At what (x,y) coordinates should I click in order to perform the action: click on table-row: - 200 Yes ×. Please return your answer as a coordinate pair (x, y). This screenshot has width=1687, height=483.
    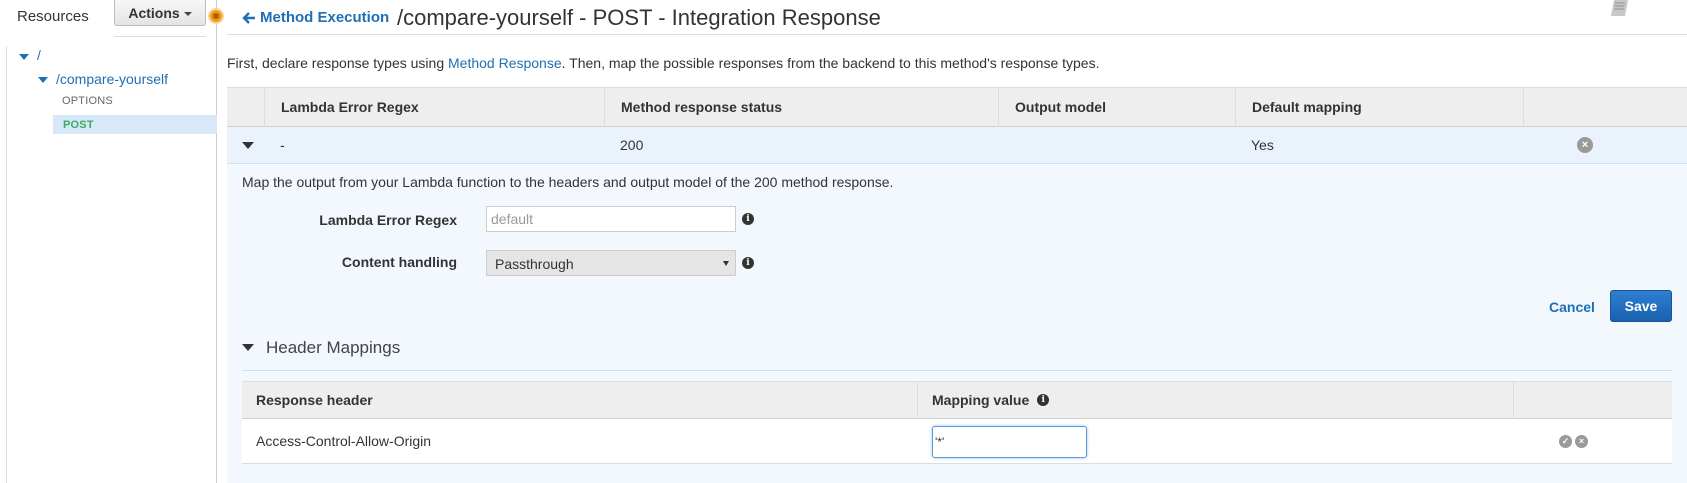
    Looking at the image, I should click on (957, 145).